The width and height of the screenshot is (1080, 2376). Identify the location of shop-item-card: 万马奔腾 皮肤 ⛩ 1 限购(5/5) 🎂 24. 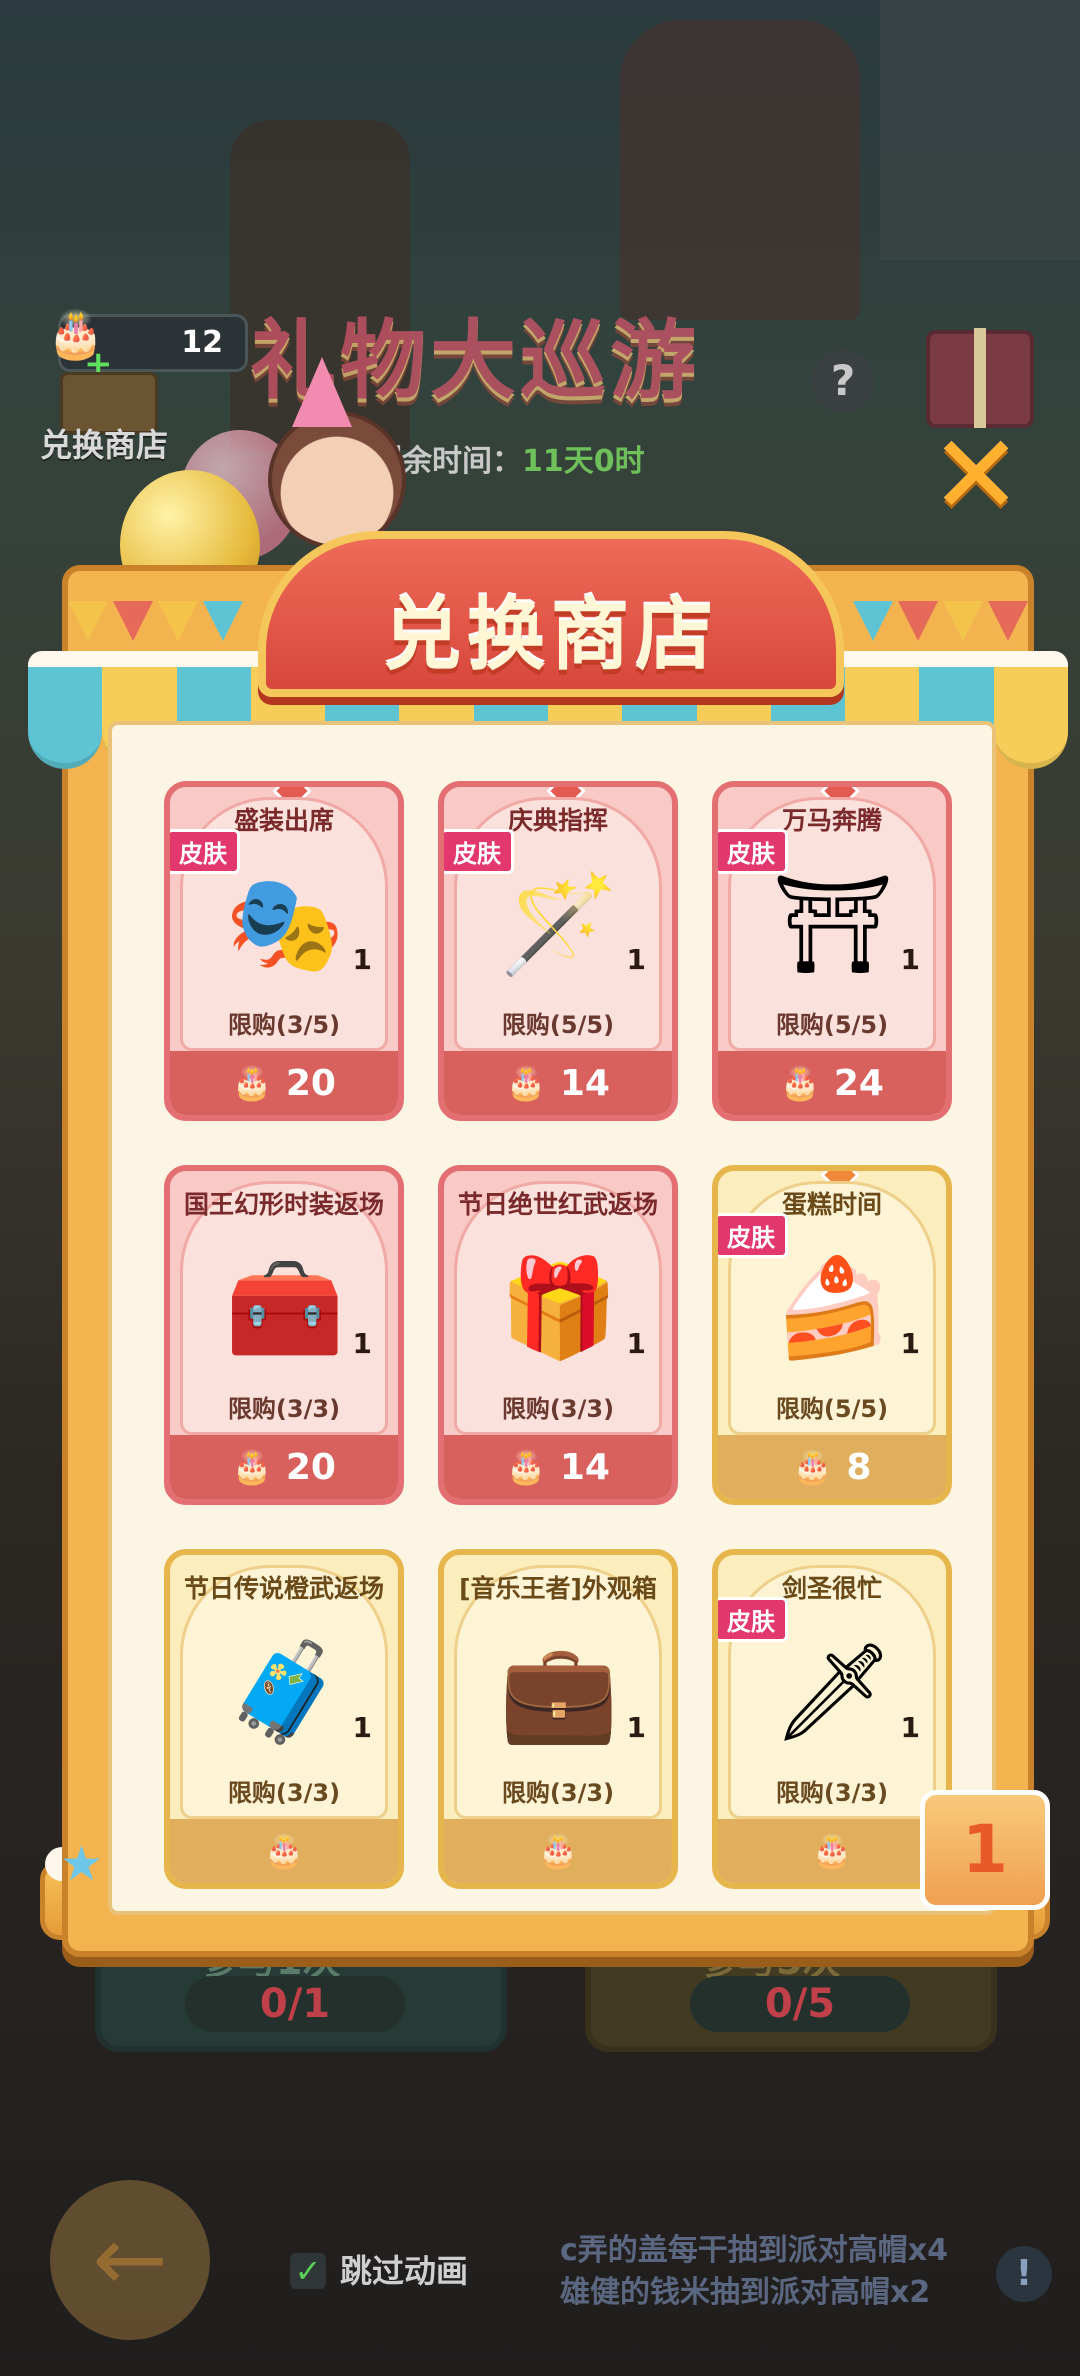
(832, 951).